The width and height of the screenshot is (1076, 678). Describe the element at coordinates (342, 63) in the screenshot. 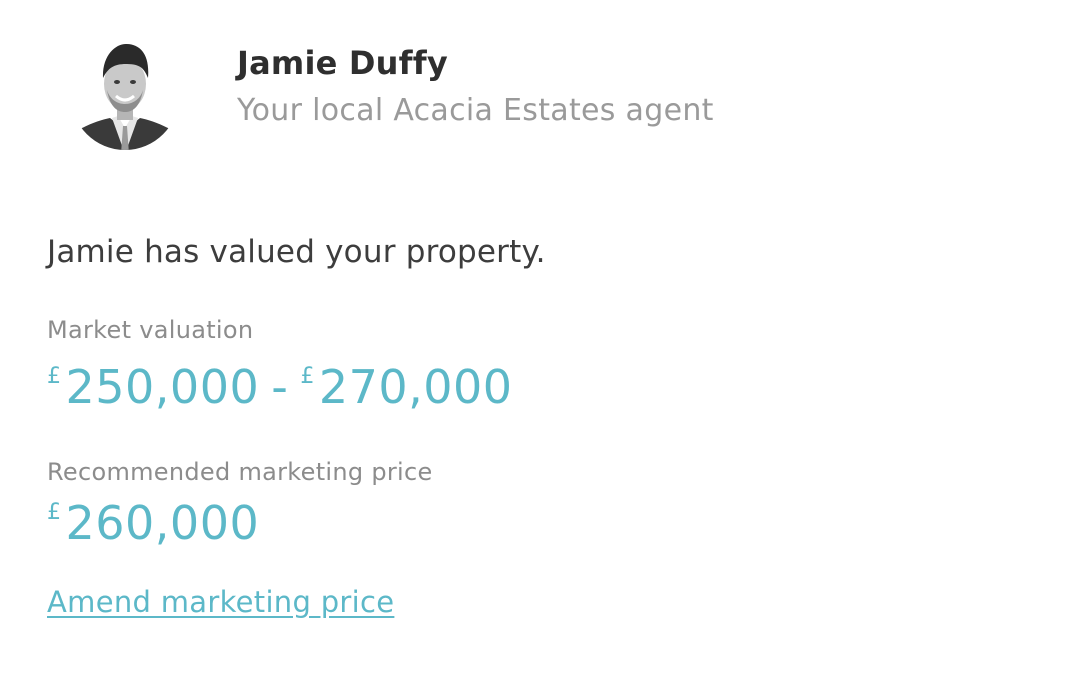

I see `agent-name: Jamie Duffy` at that location.